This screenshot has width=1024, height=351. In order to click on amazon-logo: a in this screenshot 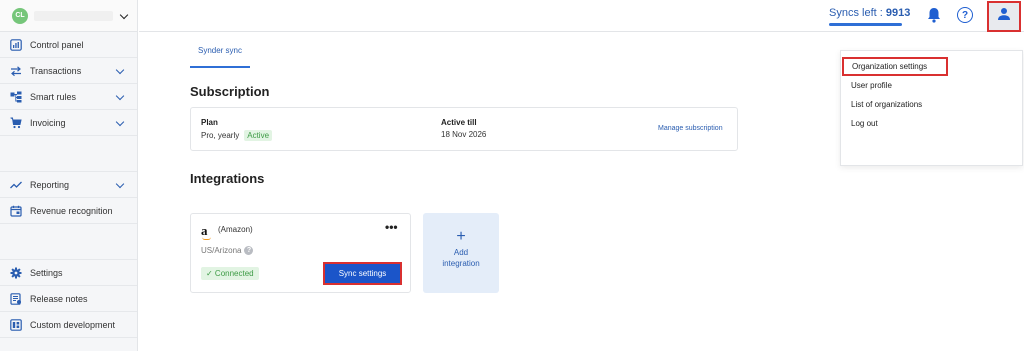, I will do `click(206, 231)`.